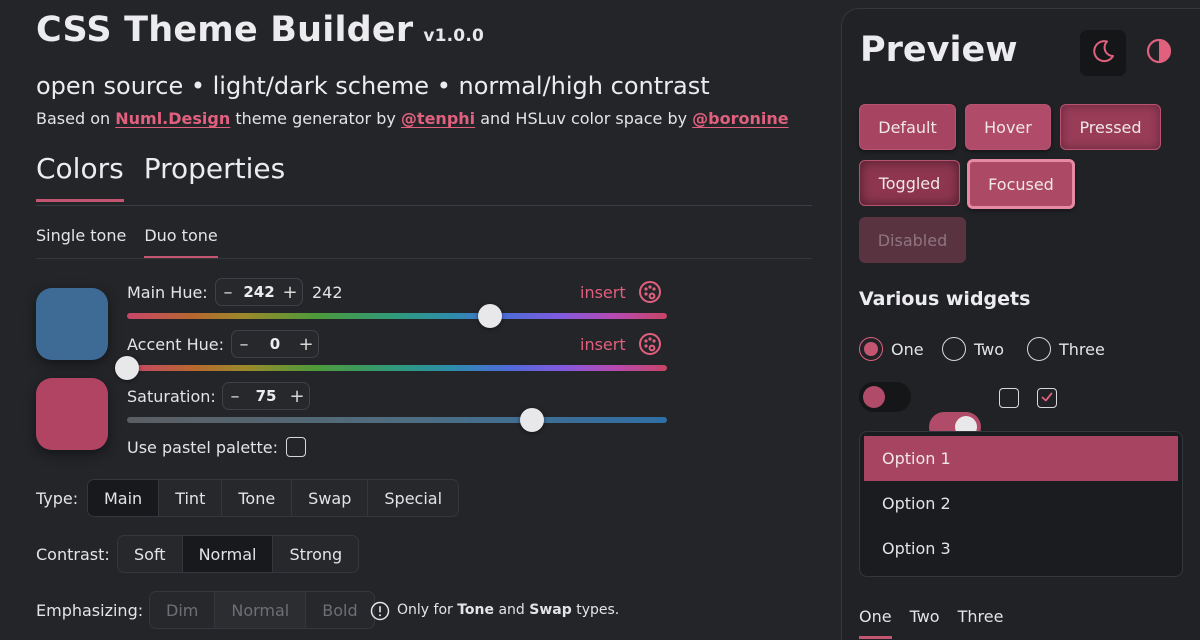  Describe the element at coordinates (740, 118) in the screenshot. I see `boronine-link: @boronine` at that location.